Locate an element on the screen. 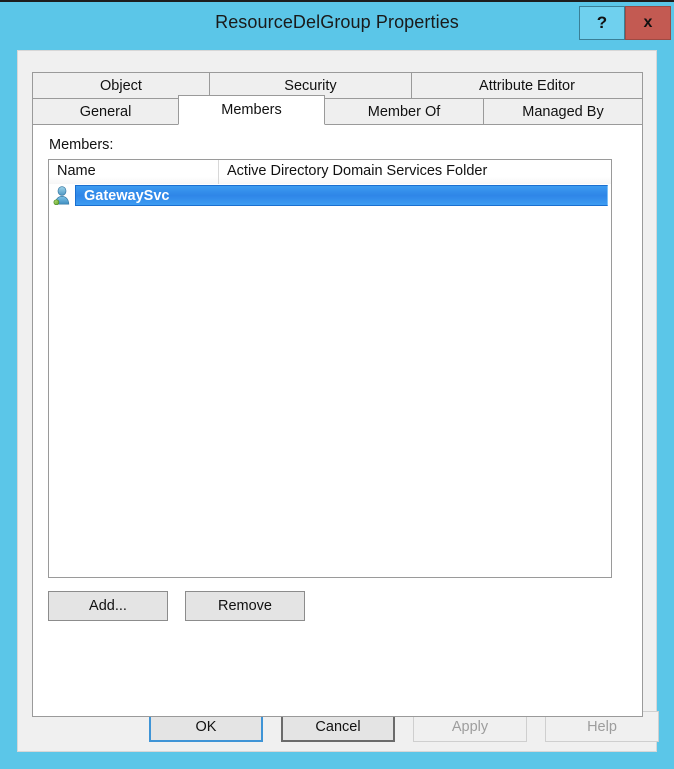 The image size is (674, 769). tab-row-bottom: General Members Member Of Managed By is located at coordinates (337, 110).